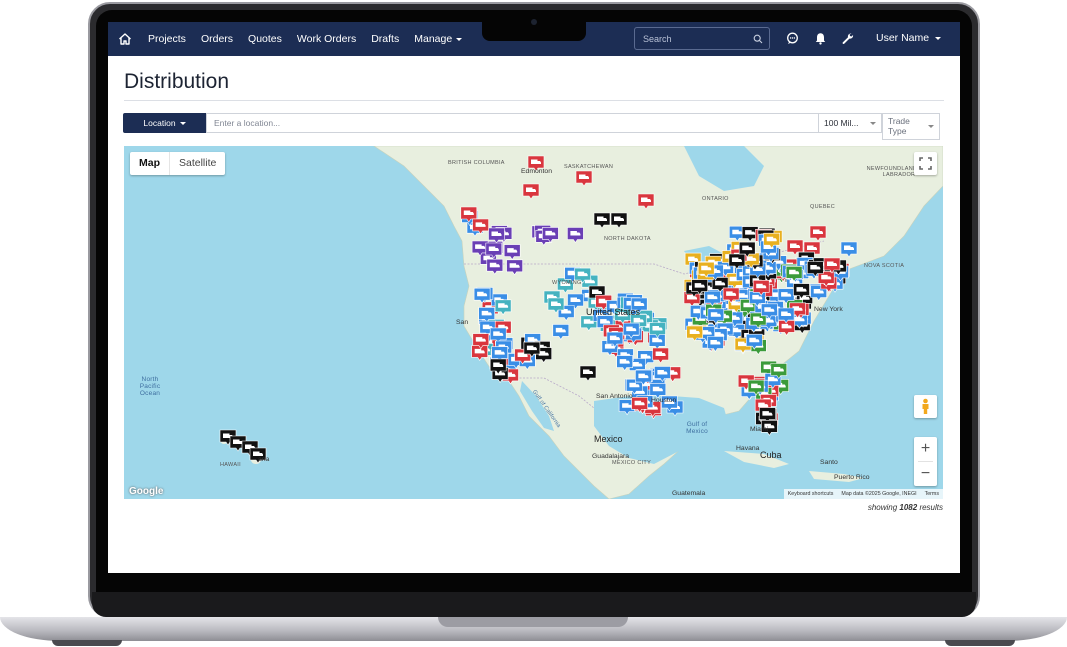  I want to click on map-label: ONTARIO, so click(715, 199).